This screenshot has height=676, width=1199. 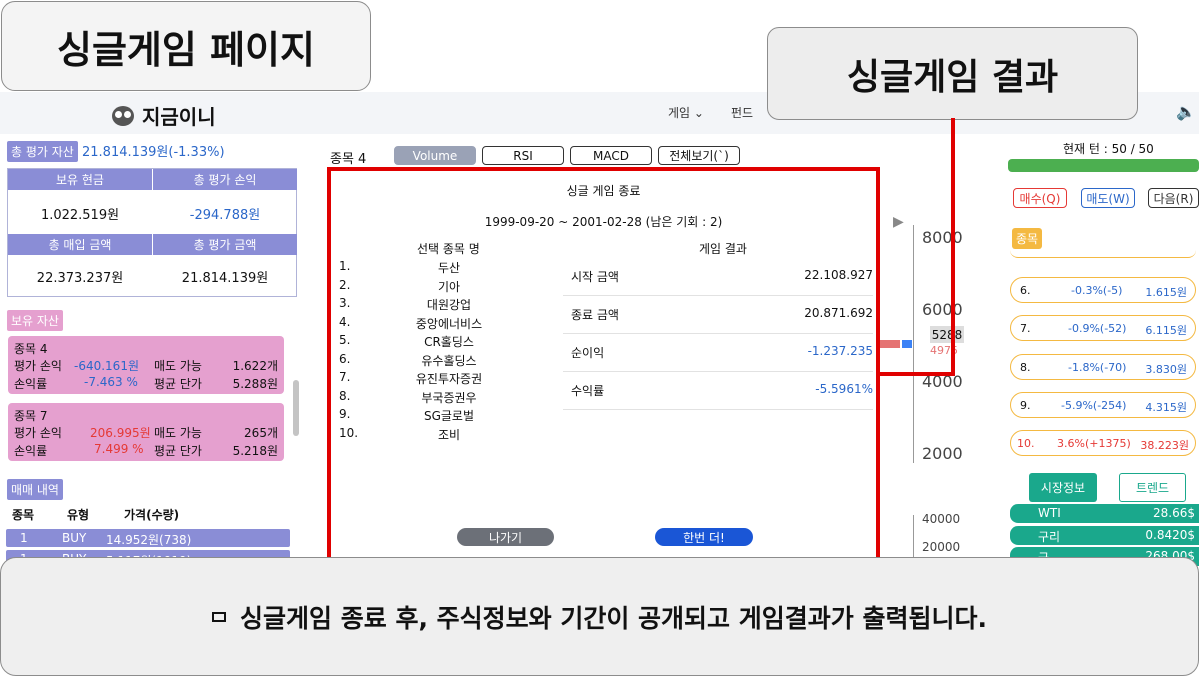 What do you see at coordinates (296, 408) in the screenshot?
I see `holdings-scrollbar` at bounding box center [296, 408].